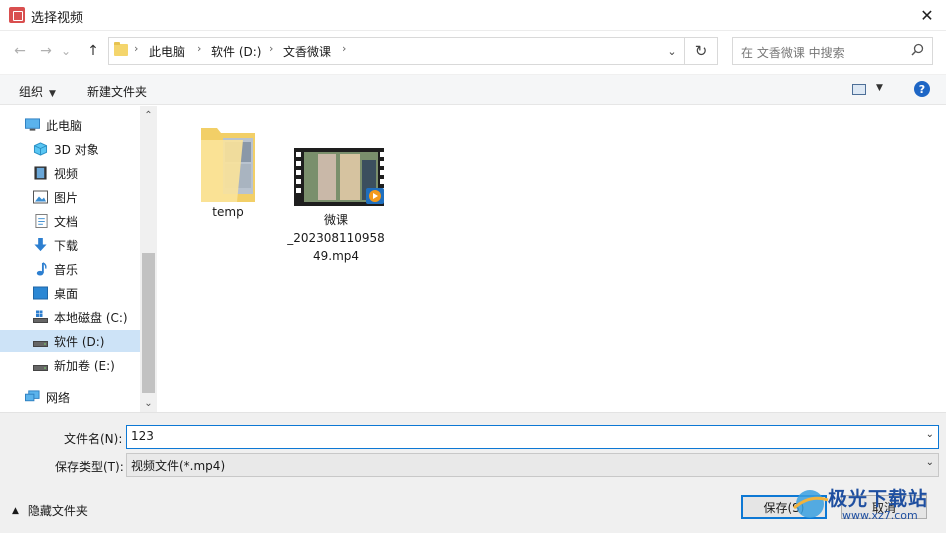  I want to click on breadcrumb-this-pc: 此电脑, so click(167, 51).